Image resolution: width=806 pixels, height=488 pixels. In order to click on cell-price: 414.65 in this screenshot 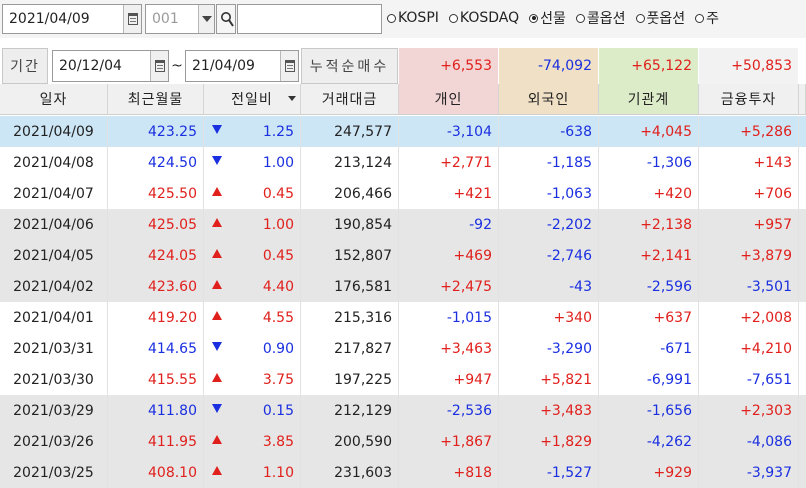, I will do `click(156, 348)`.